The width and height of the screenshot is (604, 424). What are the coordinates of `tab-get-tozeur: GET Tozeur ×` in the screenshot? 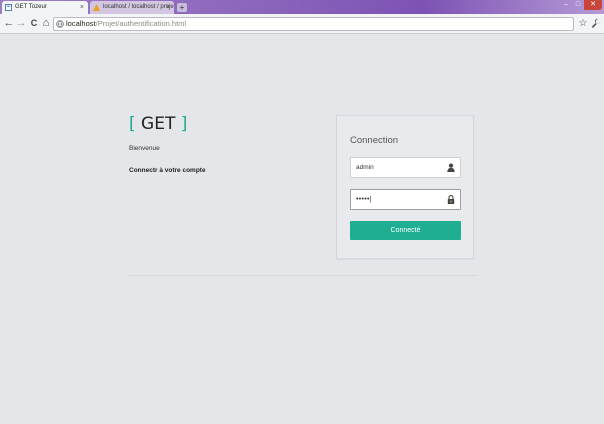 It's located at (45, 7).